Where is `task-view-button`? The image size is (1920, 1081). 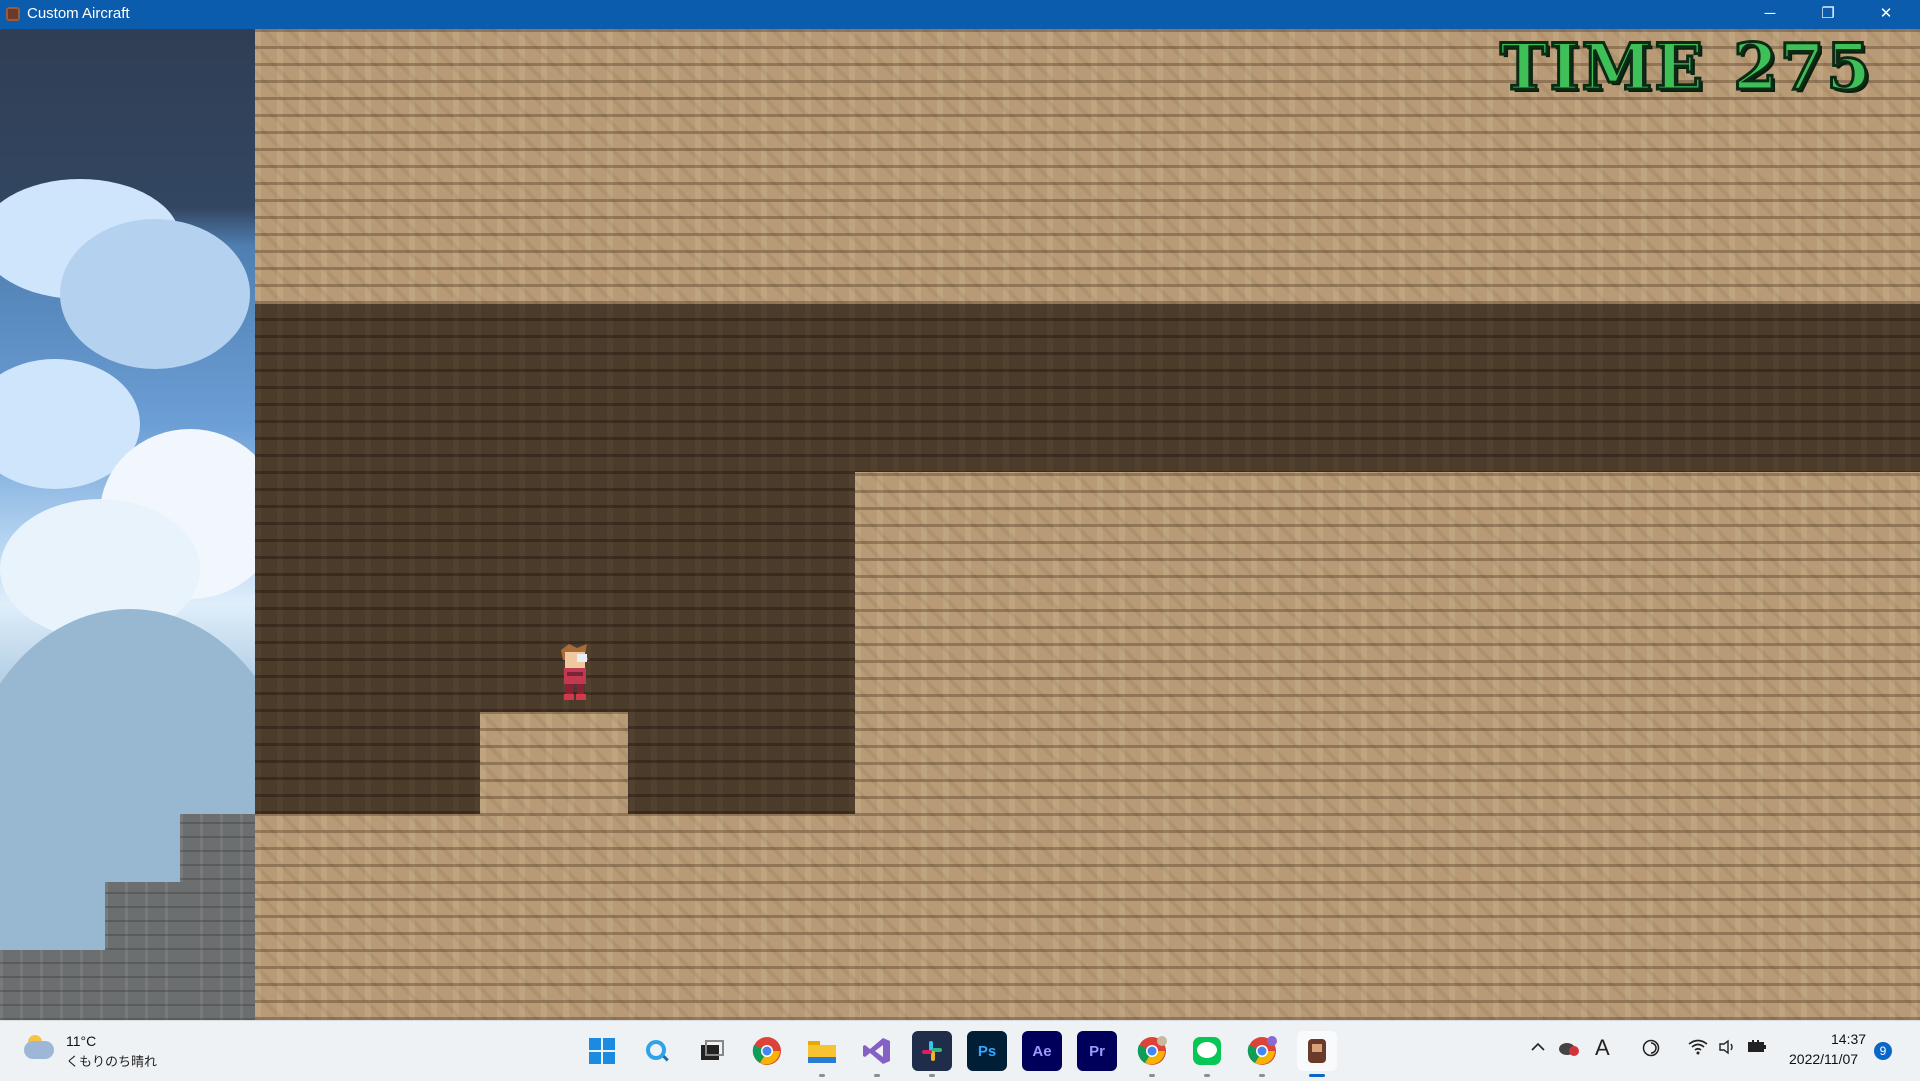 task-view-button is located at coordinates (712, 1051).